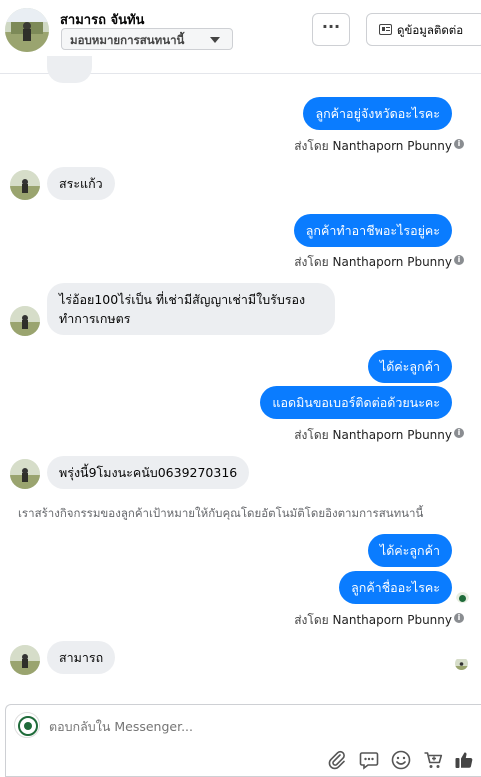  I want to click on message-bubble-outgoing: ลูกค้าทำอาชีพอะไรอยู่คะ, so click(372, 230).